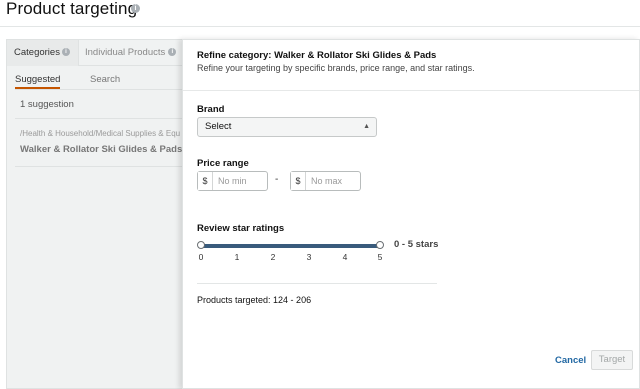 The image size is (640, 389). I want to click on tab-categories: Categories i, so click(43, 53).